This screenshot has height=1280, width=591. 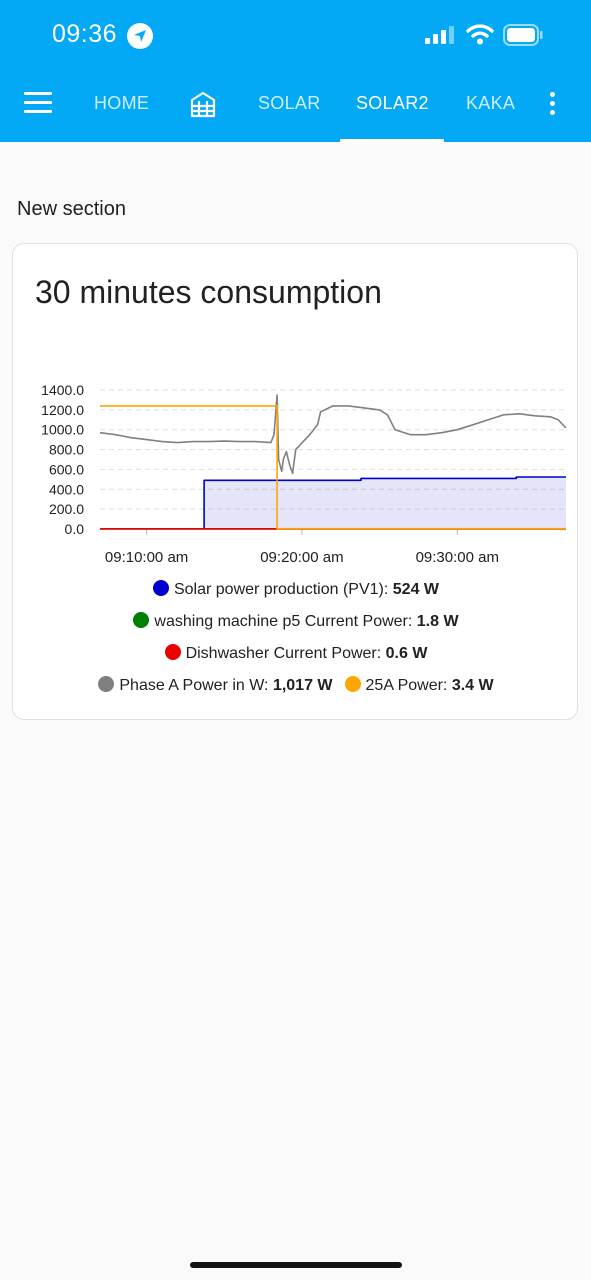 What do you see at coordinates (66, 469) in the screenshot?
I see `y-tick-label: 600.0` at bounding box center [66, 469].